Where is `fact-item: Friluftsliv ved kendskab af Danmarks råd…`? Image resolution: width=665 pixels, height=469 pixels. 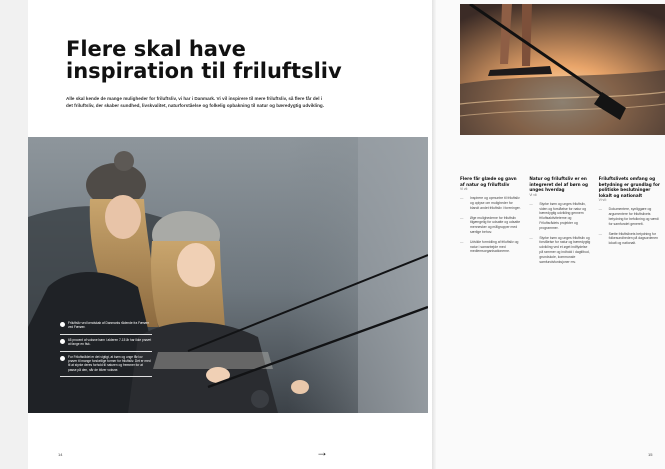 fact-item: Friluftsliv ved kendskab af Danmarks råd… is located at coordinates (106, 326).